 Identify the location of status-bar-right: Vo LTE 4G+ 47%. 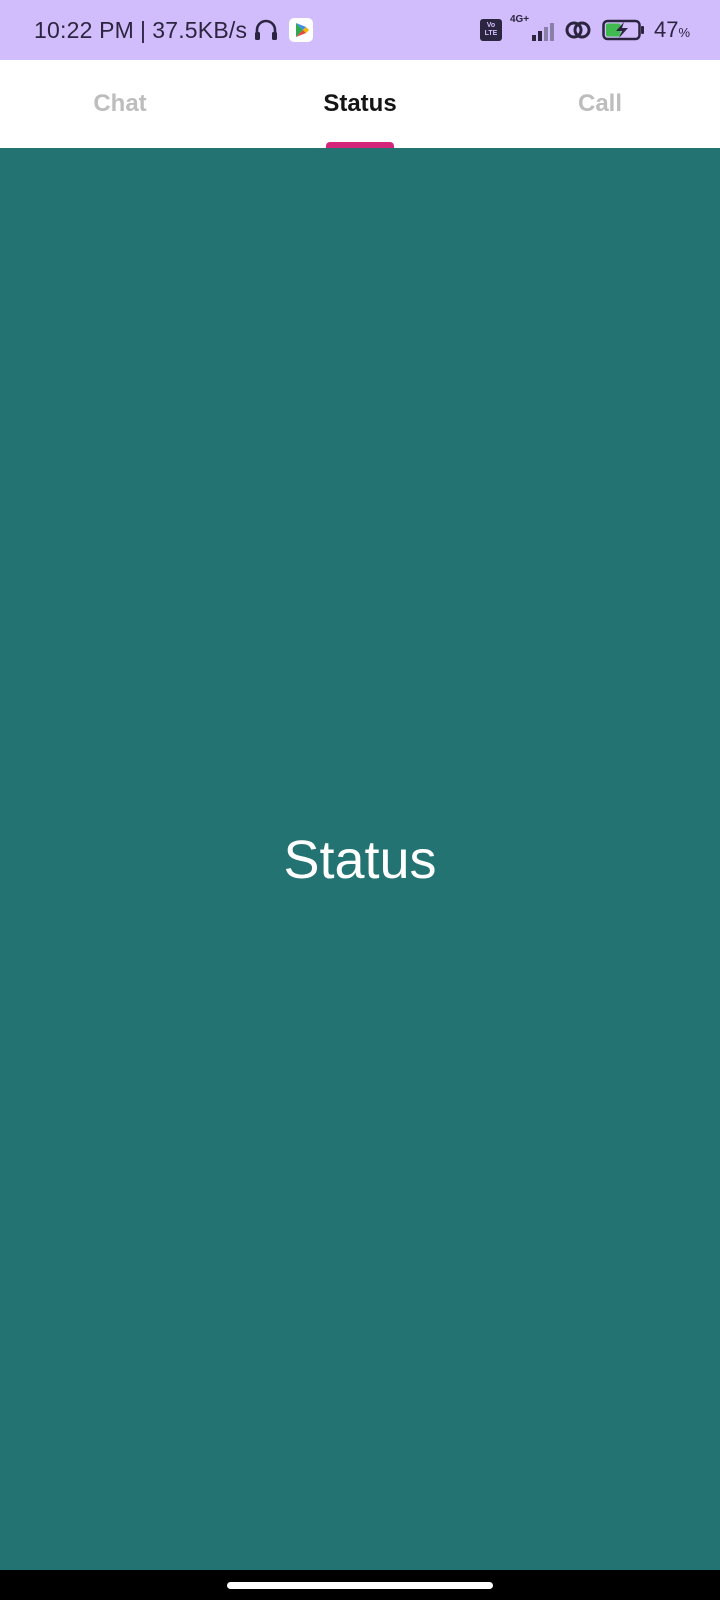
(582, 28).